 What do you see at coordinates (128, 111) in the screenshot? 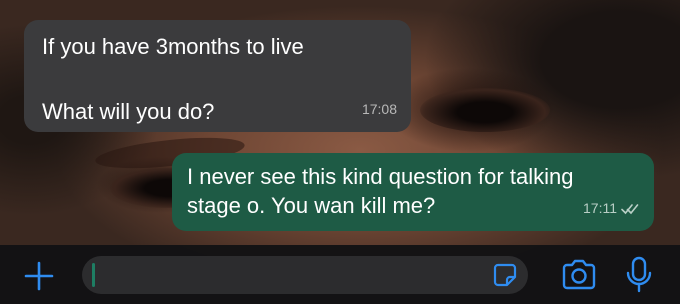
I see `message-text: What will you do?` at bounding box center [128, 111].